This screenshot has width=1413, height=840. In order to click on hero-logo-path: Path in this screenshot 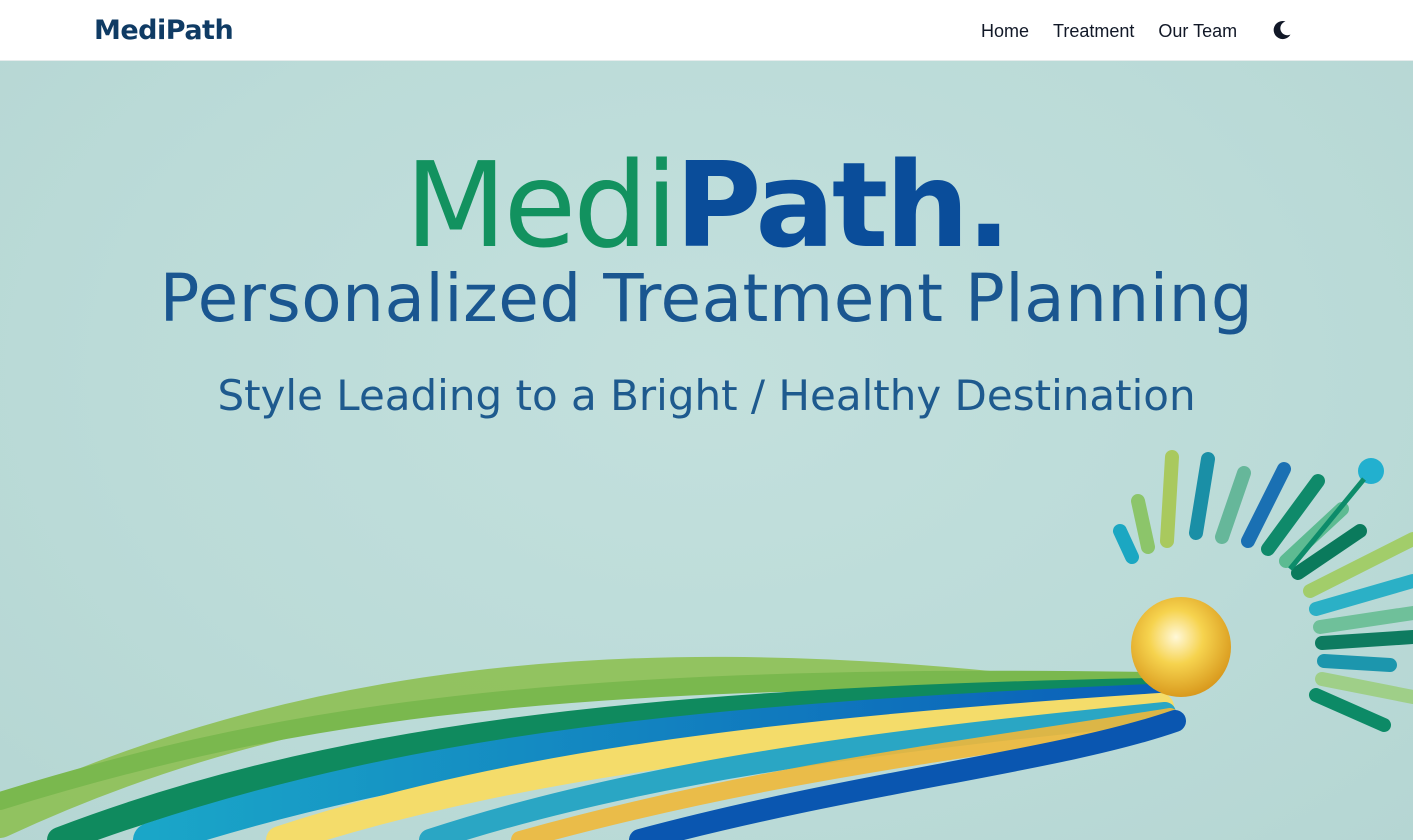, I will do `click(821, 205)`.